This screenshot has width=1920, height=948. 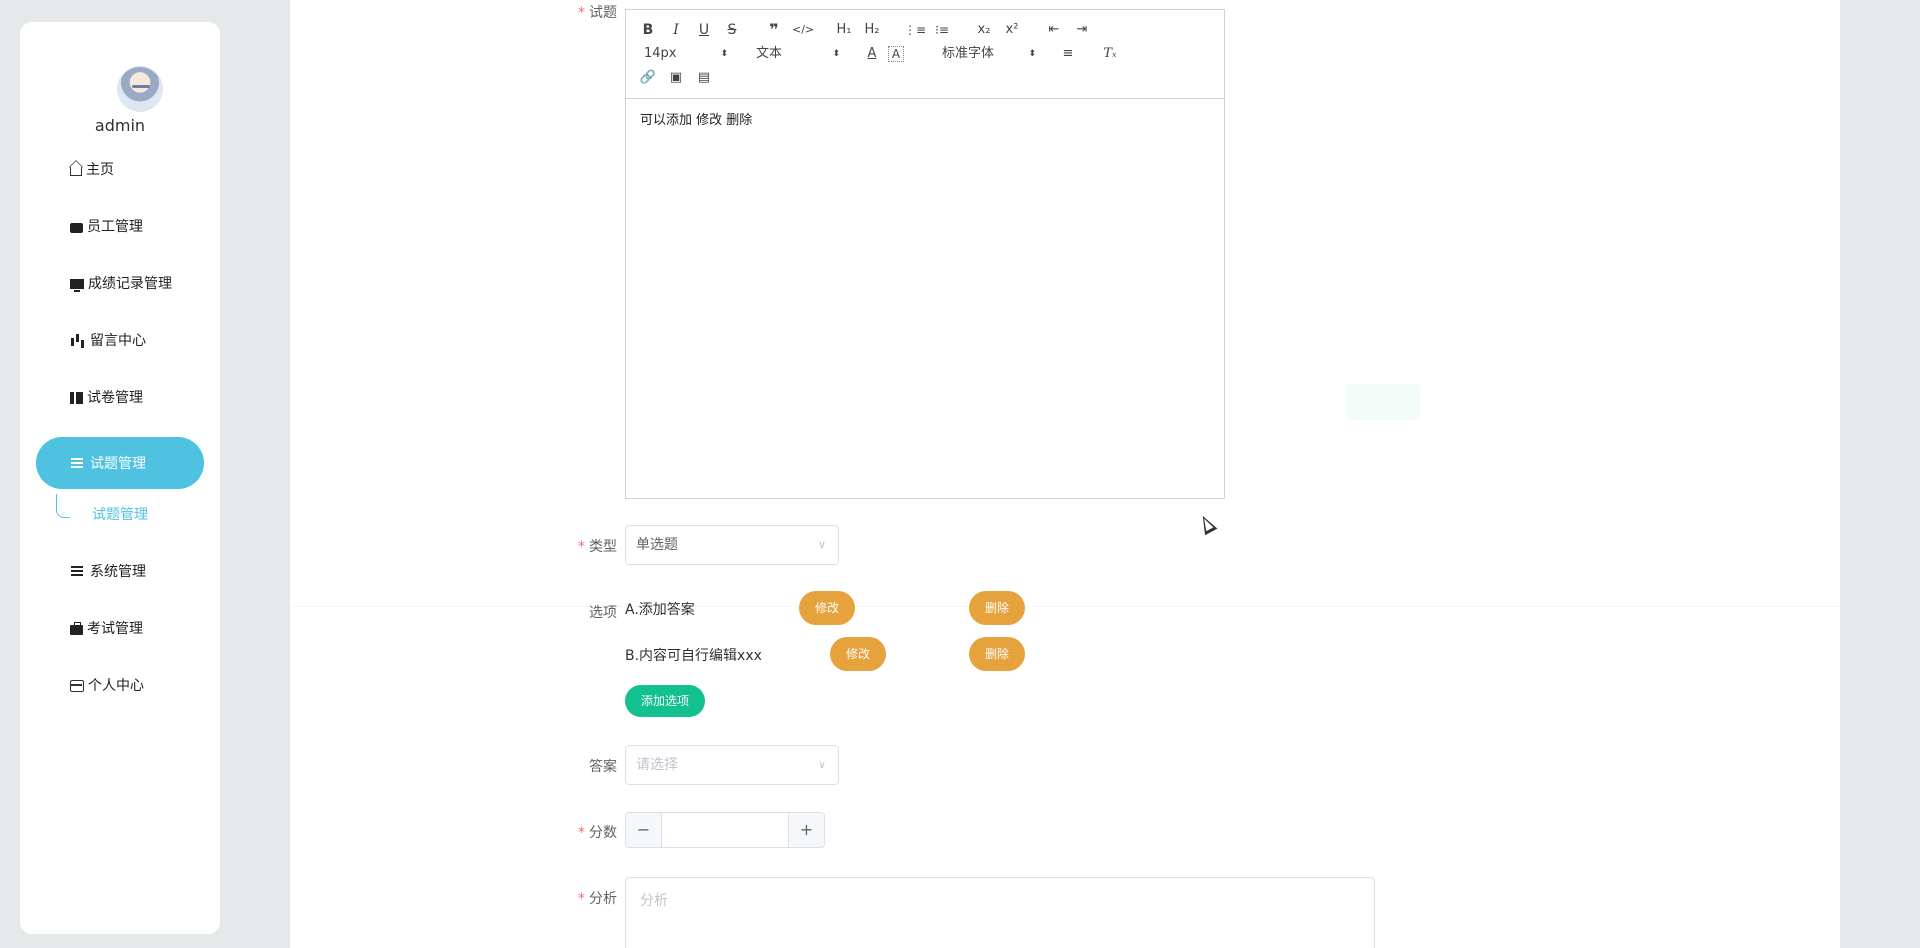 What do you see at coordinates (648, 30) in the screenshot?
I see `bold-icon: B` at bounding box center [648, 30].